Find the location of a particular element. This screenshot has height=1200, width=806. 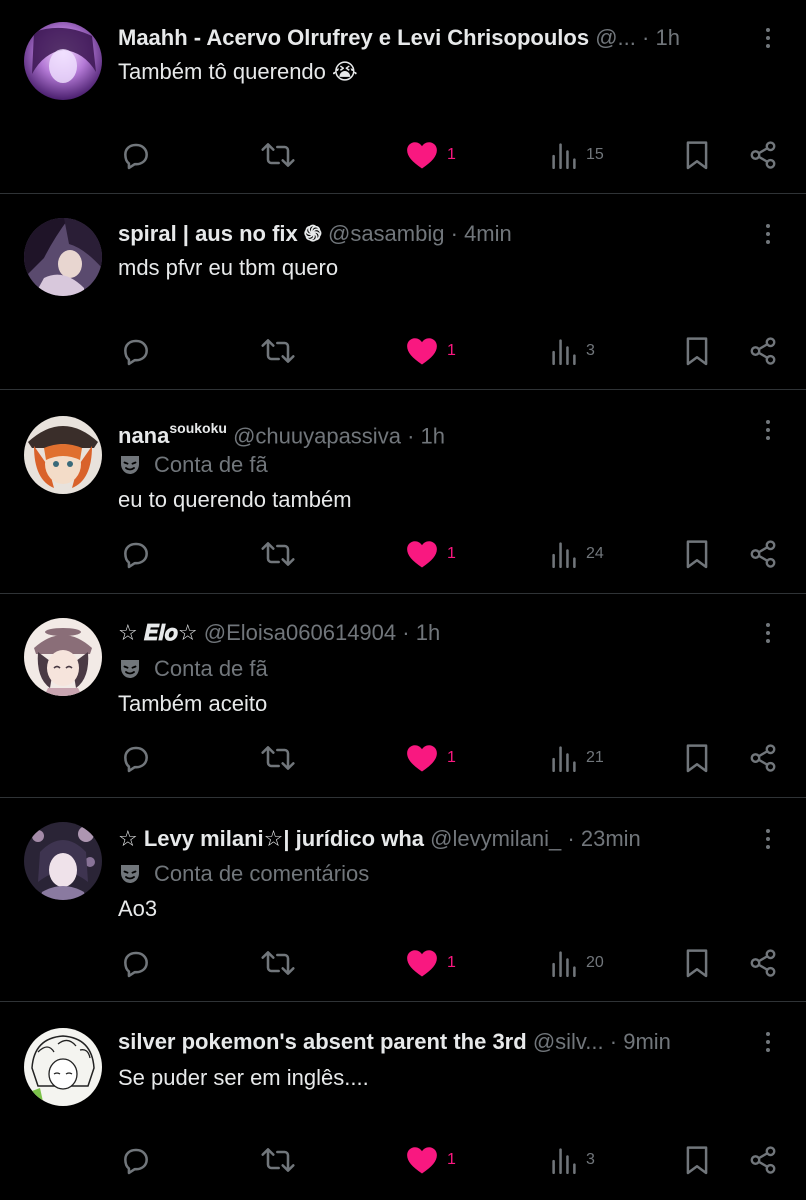

author-handle: @levymilani_ is located at coordinates (495, 838).